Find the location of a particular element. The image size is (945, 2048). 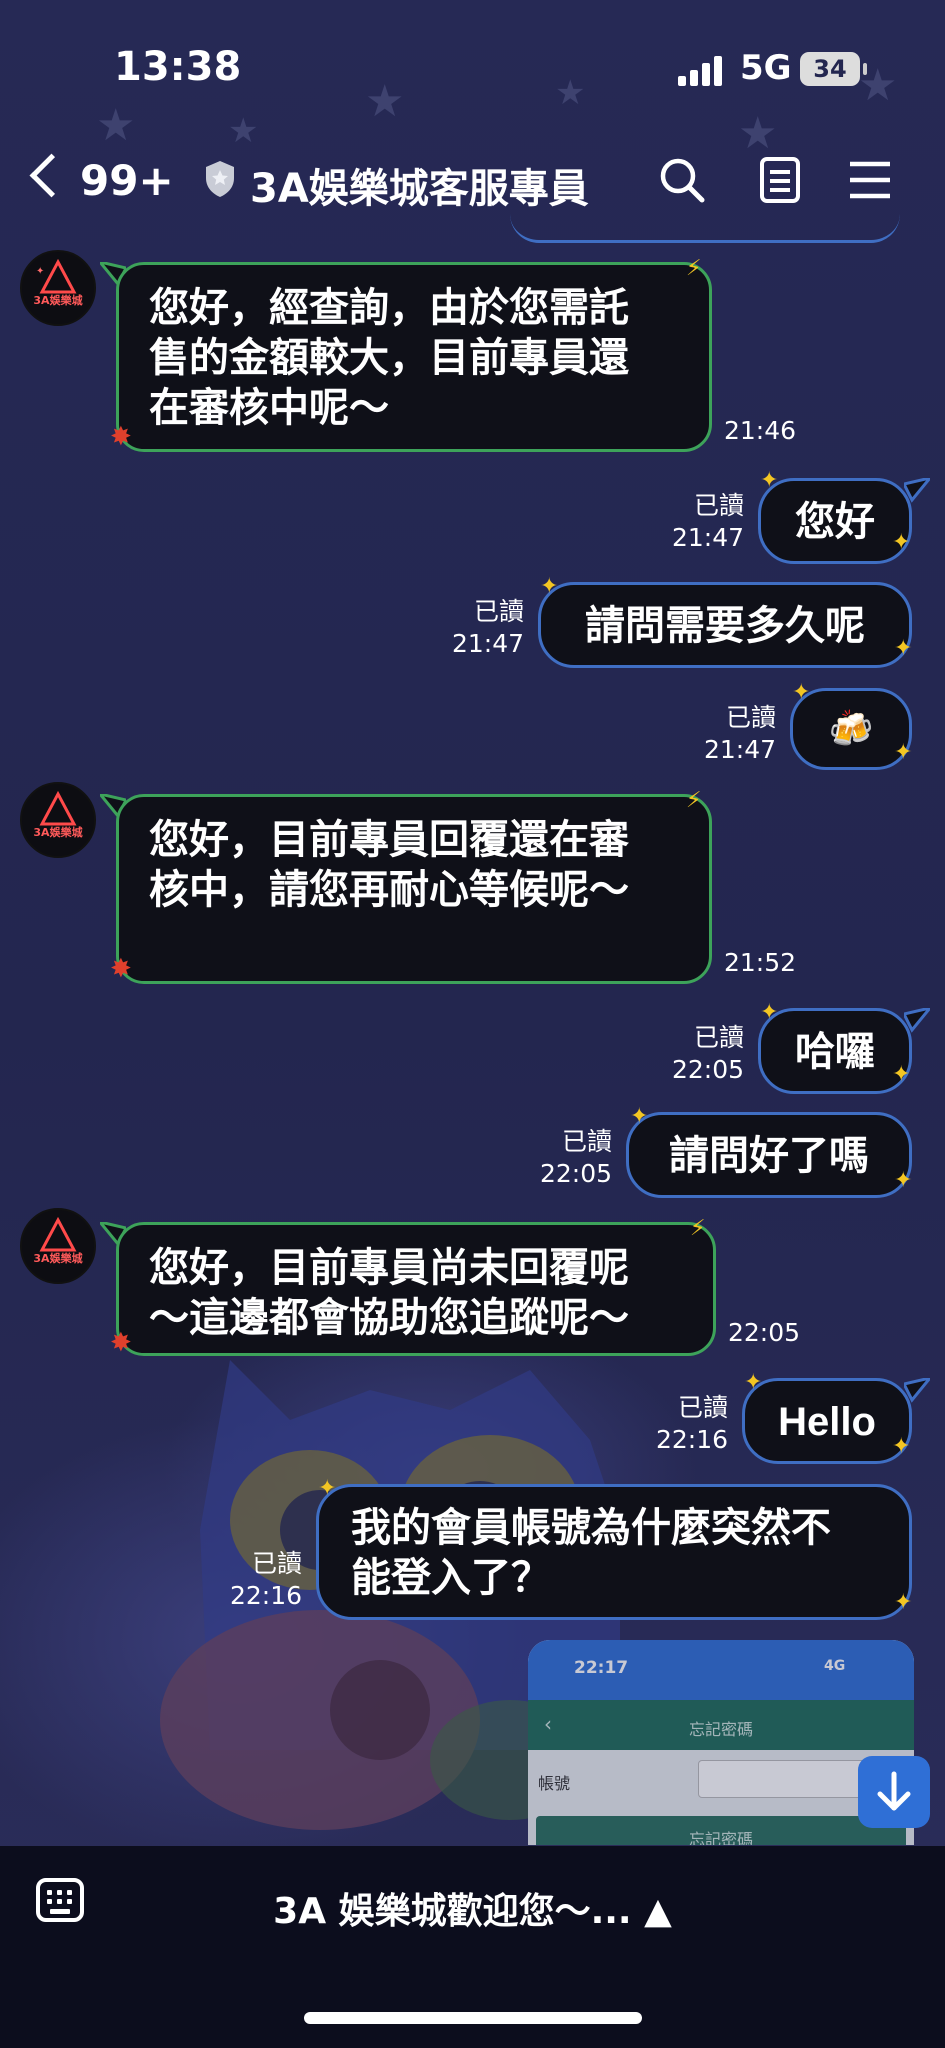

home-indicator is located at coordinates (473, 2018).